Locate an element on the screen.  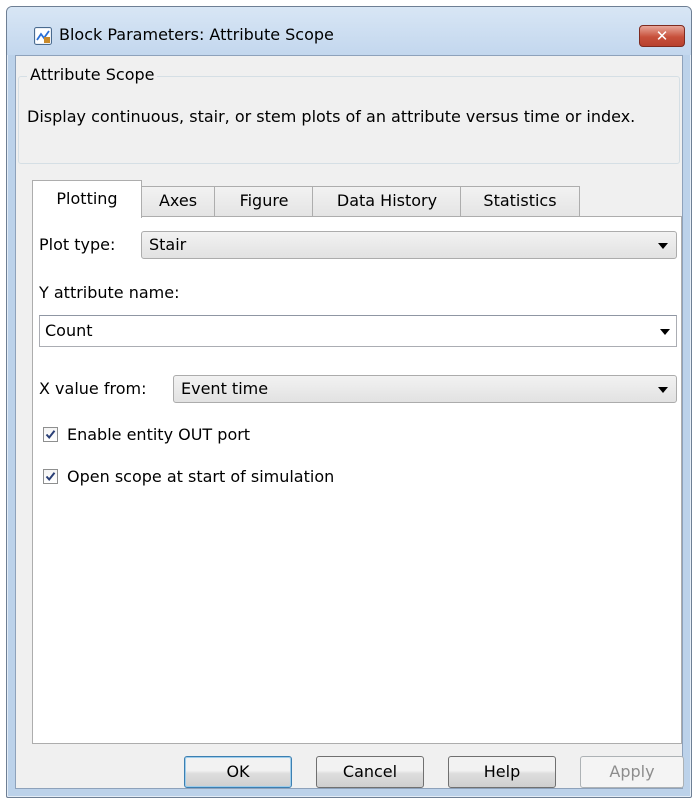
y-attribute-label: Y attribute name: is located at coordinates (109, 292).